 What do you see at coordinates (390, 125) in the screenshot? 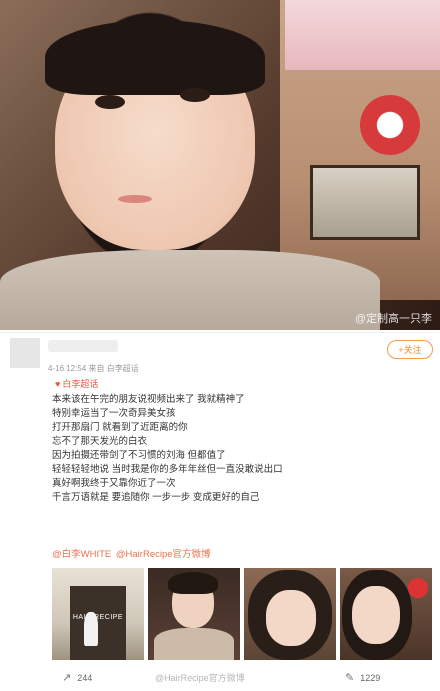
I see `photo-sticker` at bounding box center [390, 125].